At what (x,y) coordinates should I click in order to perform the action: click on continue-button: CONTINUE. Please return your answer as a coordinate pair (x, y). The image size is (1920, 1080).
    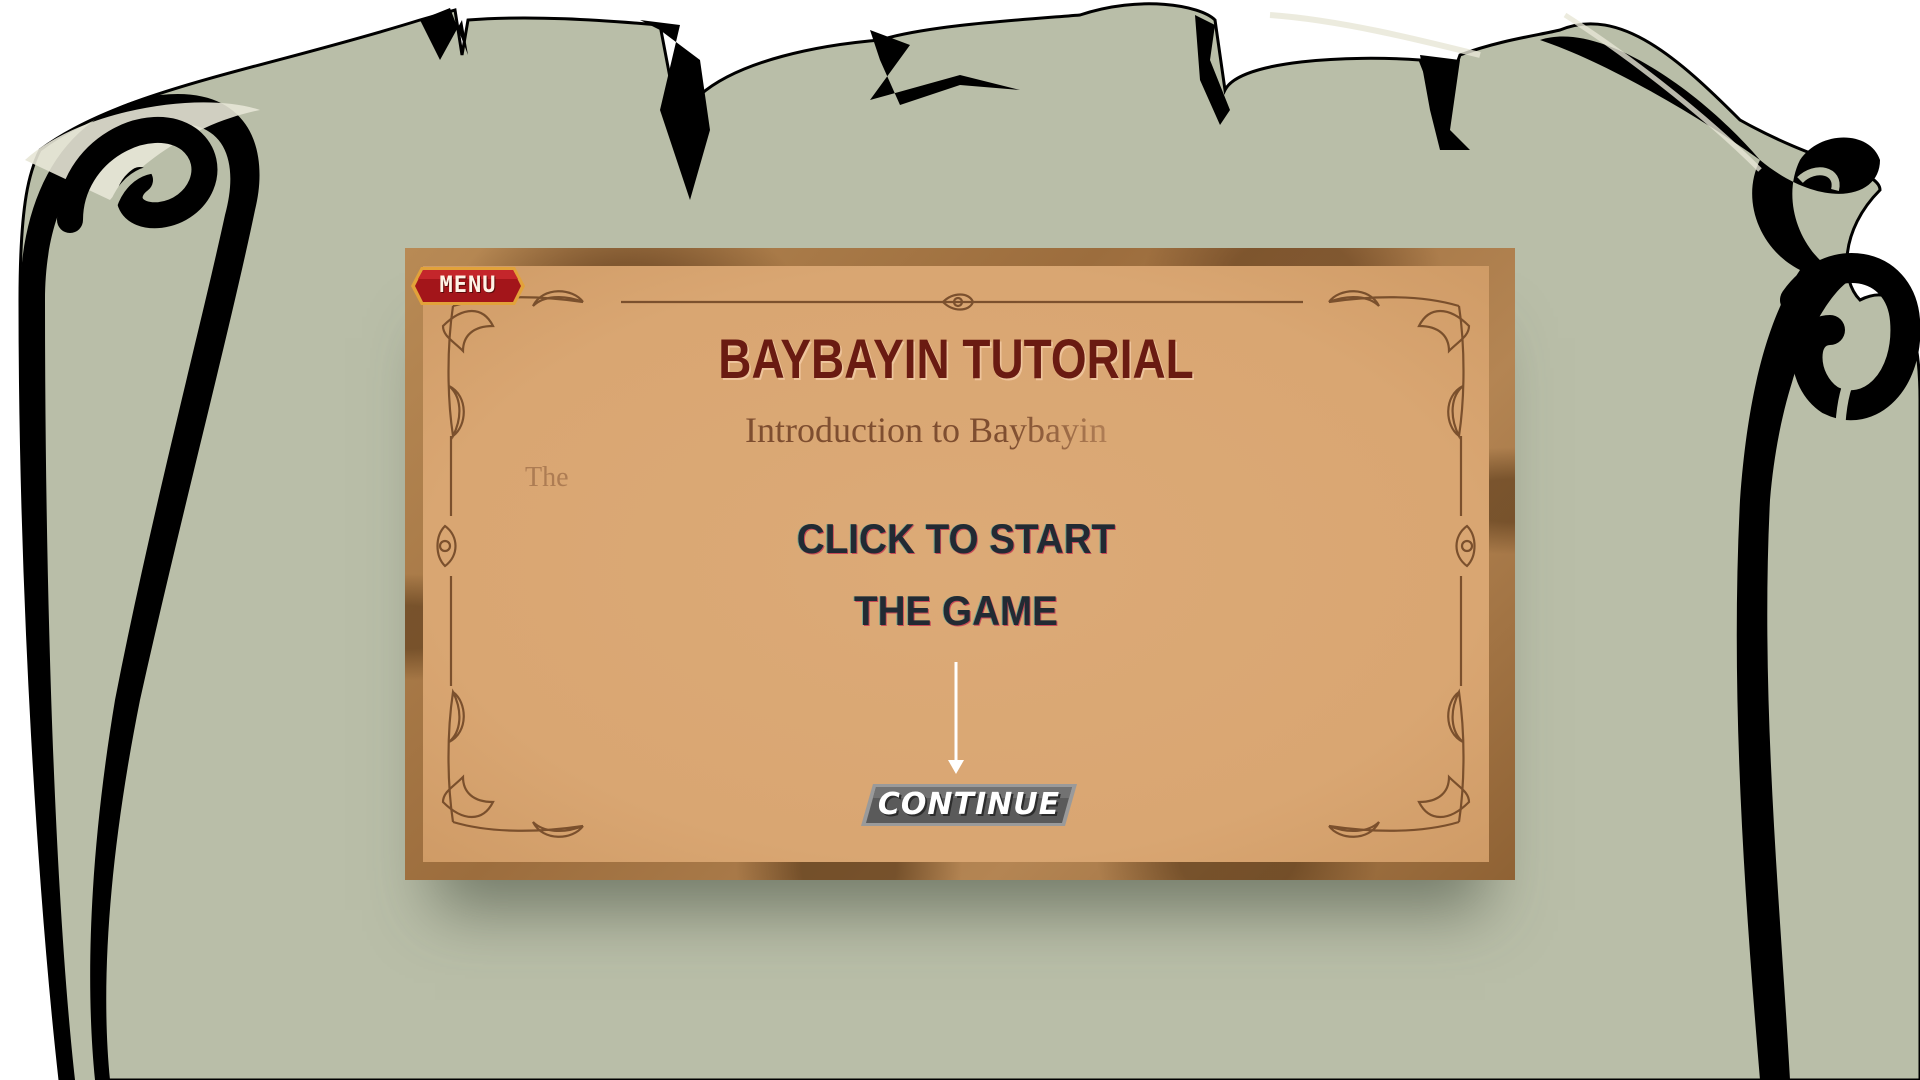
    Looking at the image, I should click on (969, 805).